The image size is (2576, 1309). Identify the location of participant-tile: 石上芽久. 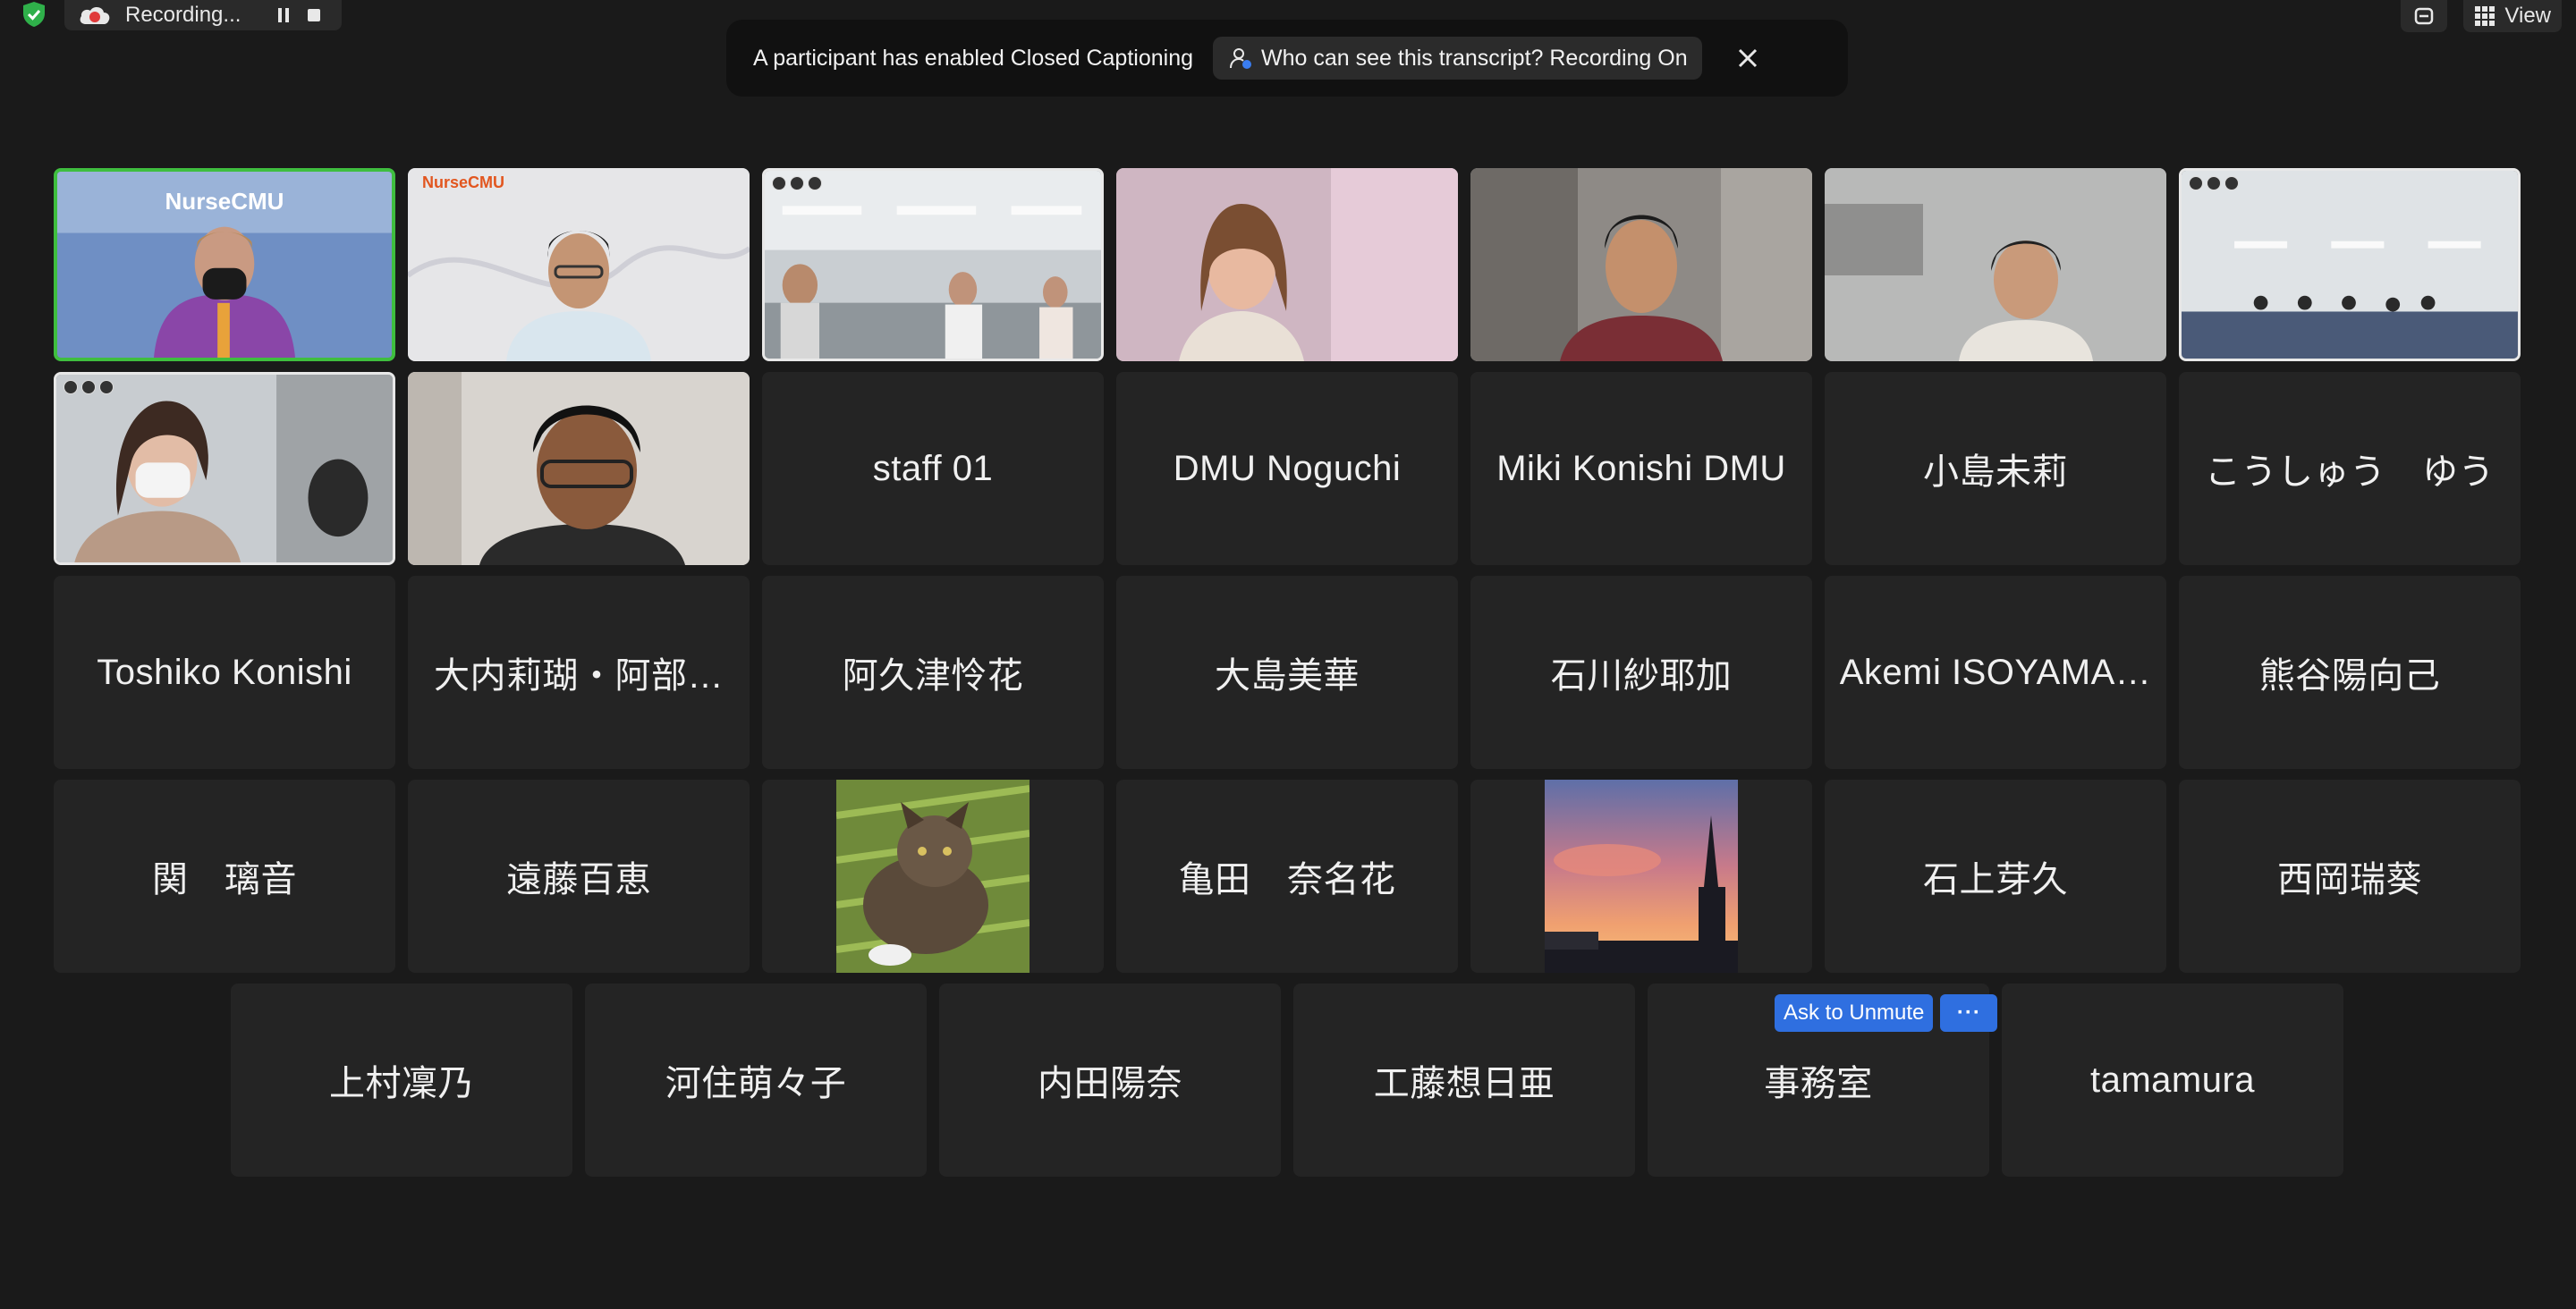
(1995, 876).